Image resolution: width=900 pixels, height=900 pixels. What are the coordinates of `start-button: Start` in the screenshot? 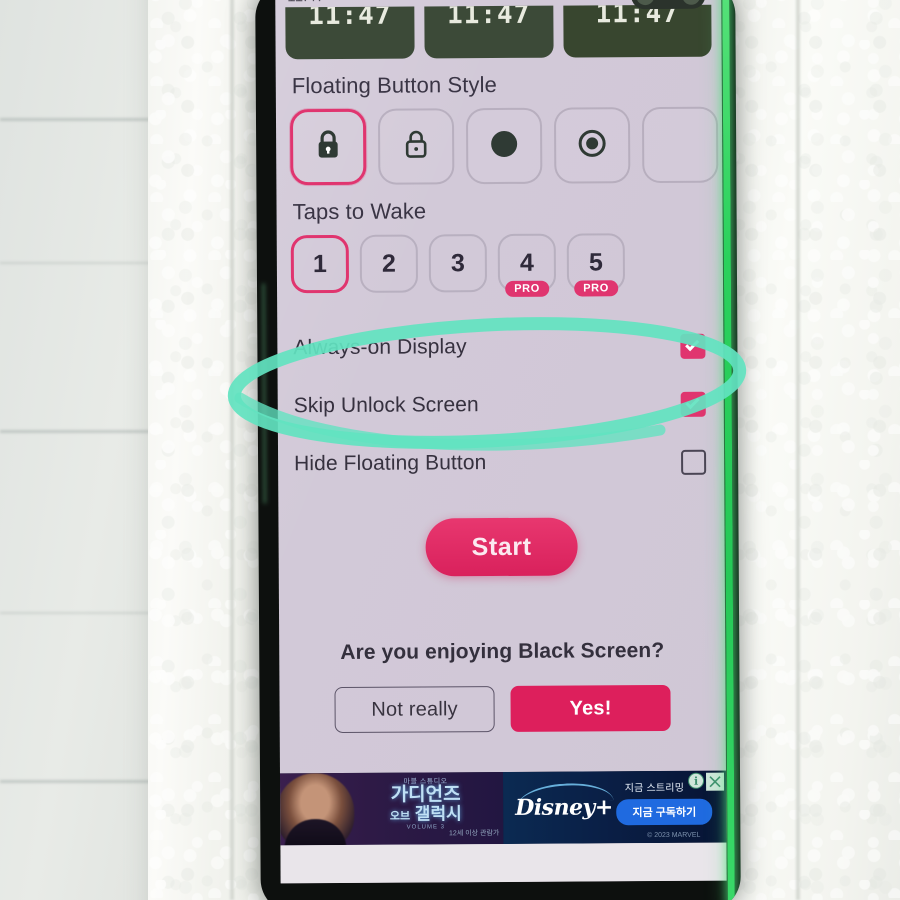 It's located at (501, 547).